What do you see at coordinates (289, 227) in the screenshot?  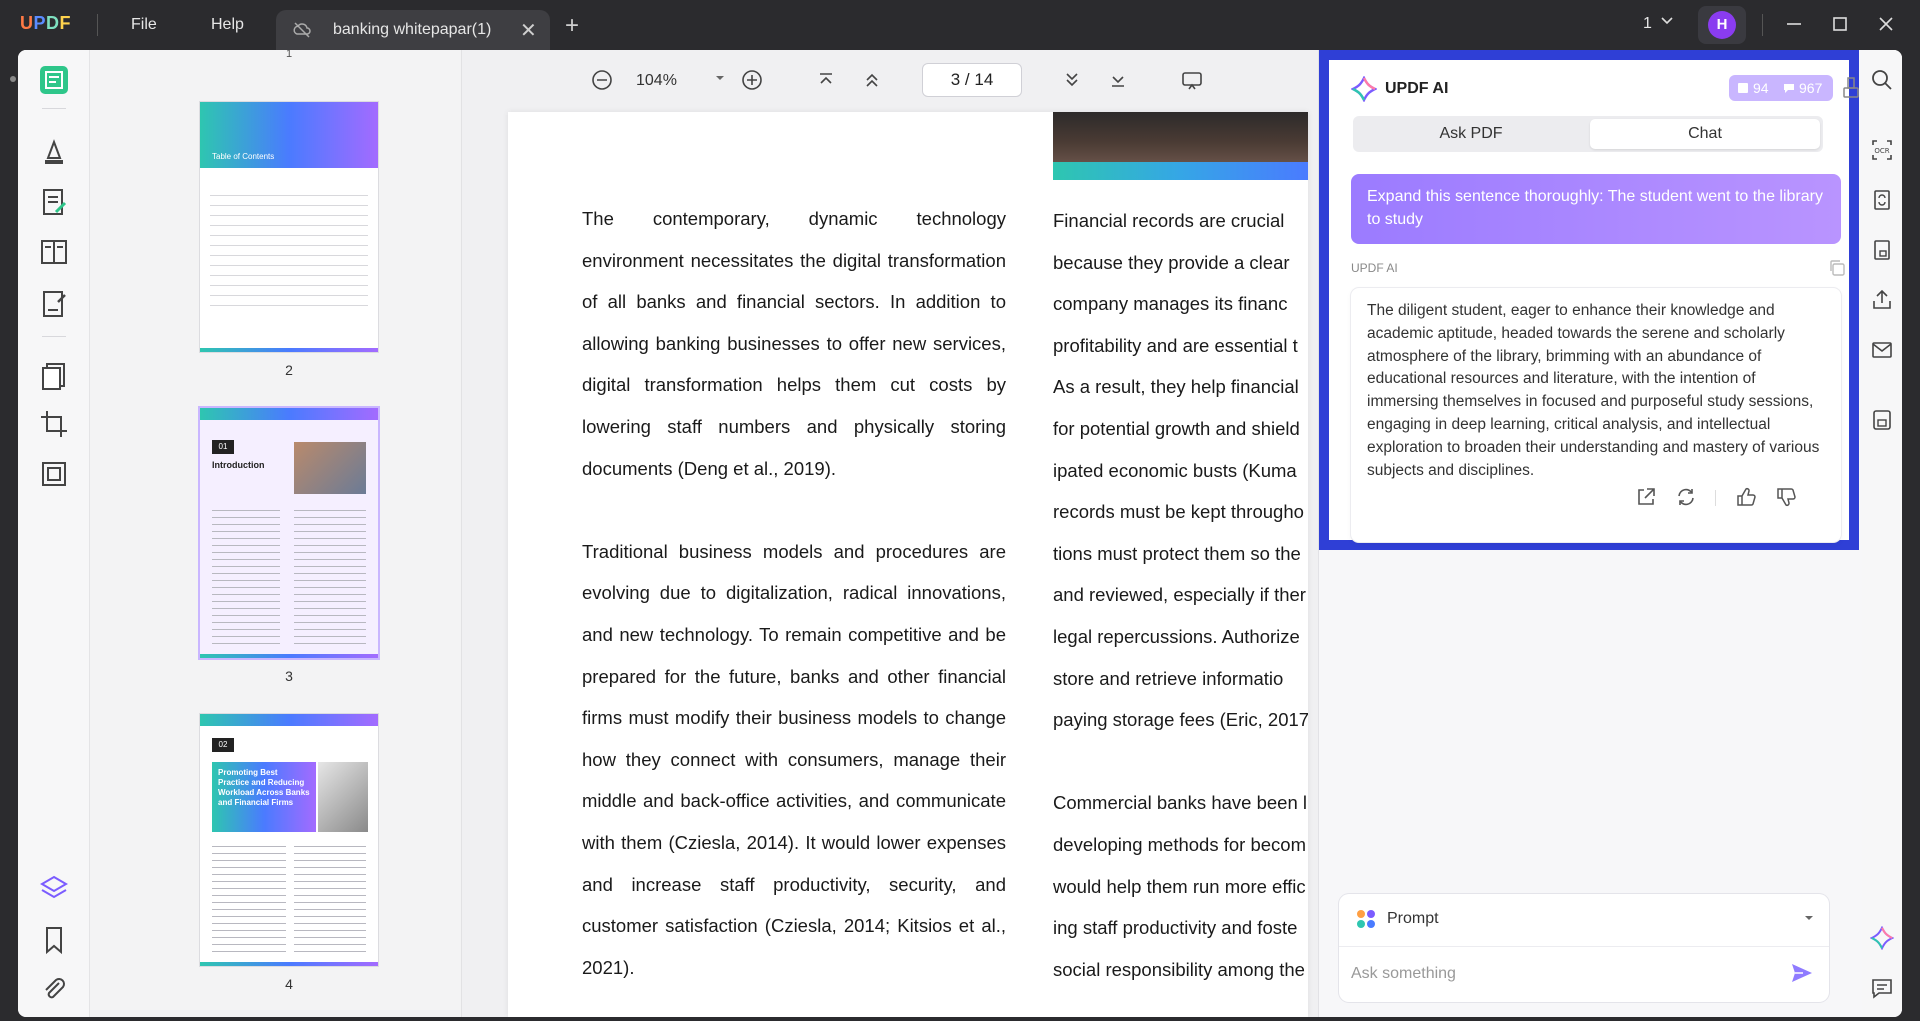 I see `thumbnail-page-2: Table of Contents` at bounding box center [289, 227].